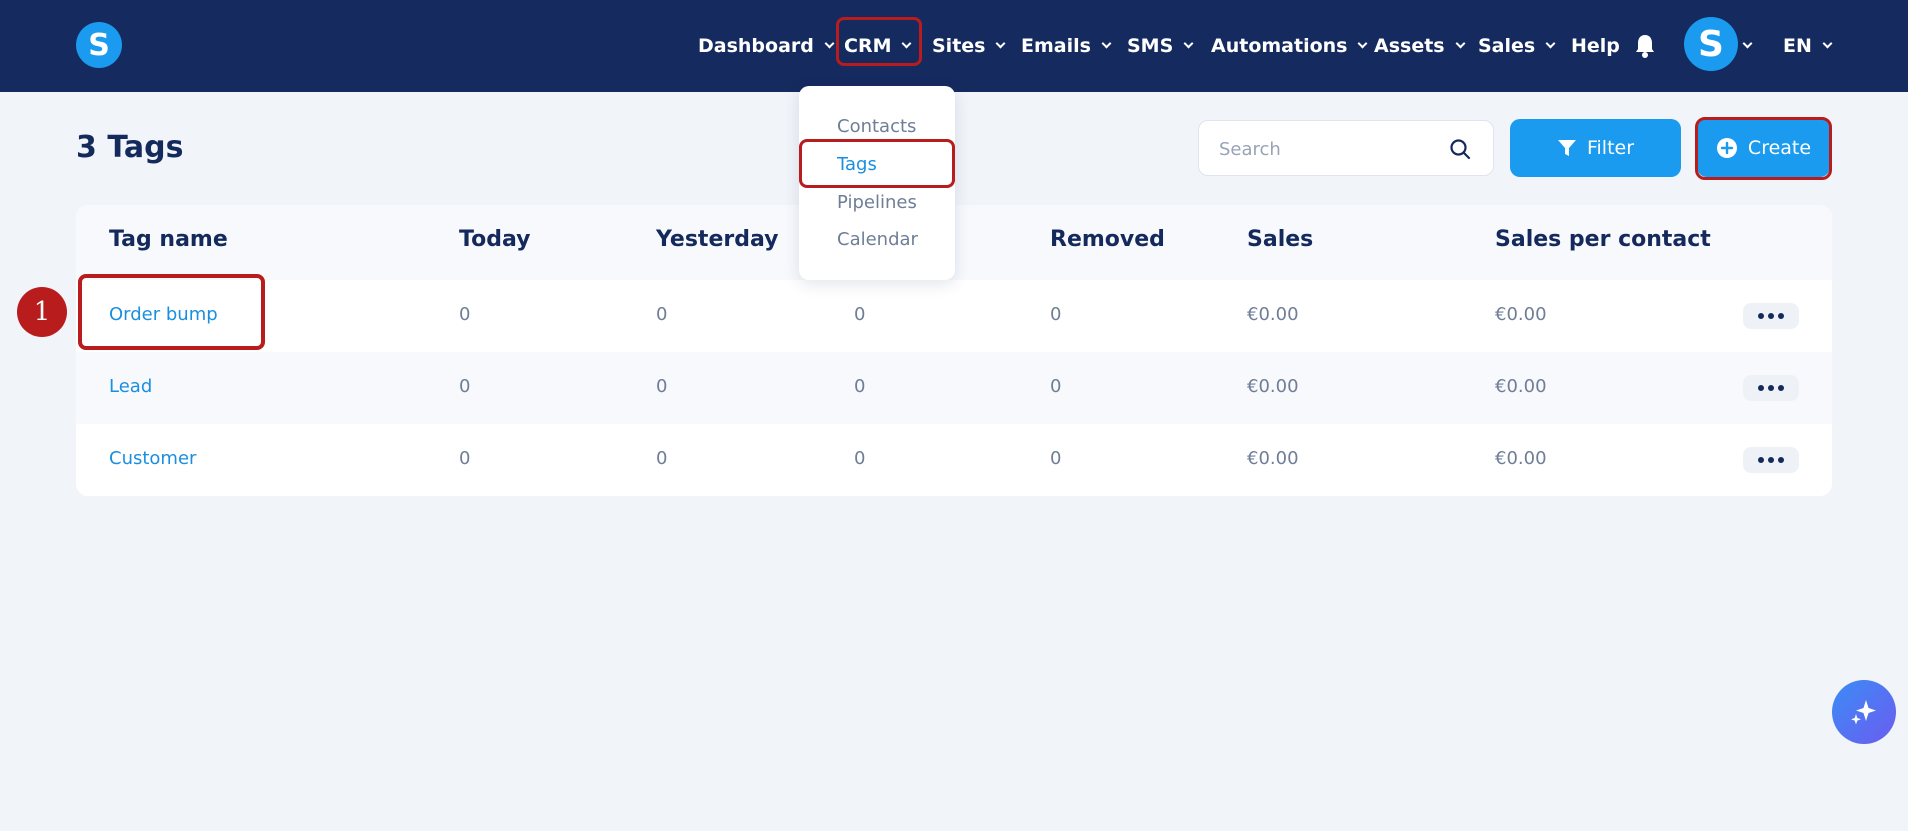 This screenshot has height=831, width=1908. I want to click on nav-dashboard: Dashboard, so click(766, 46).